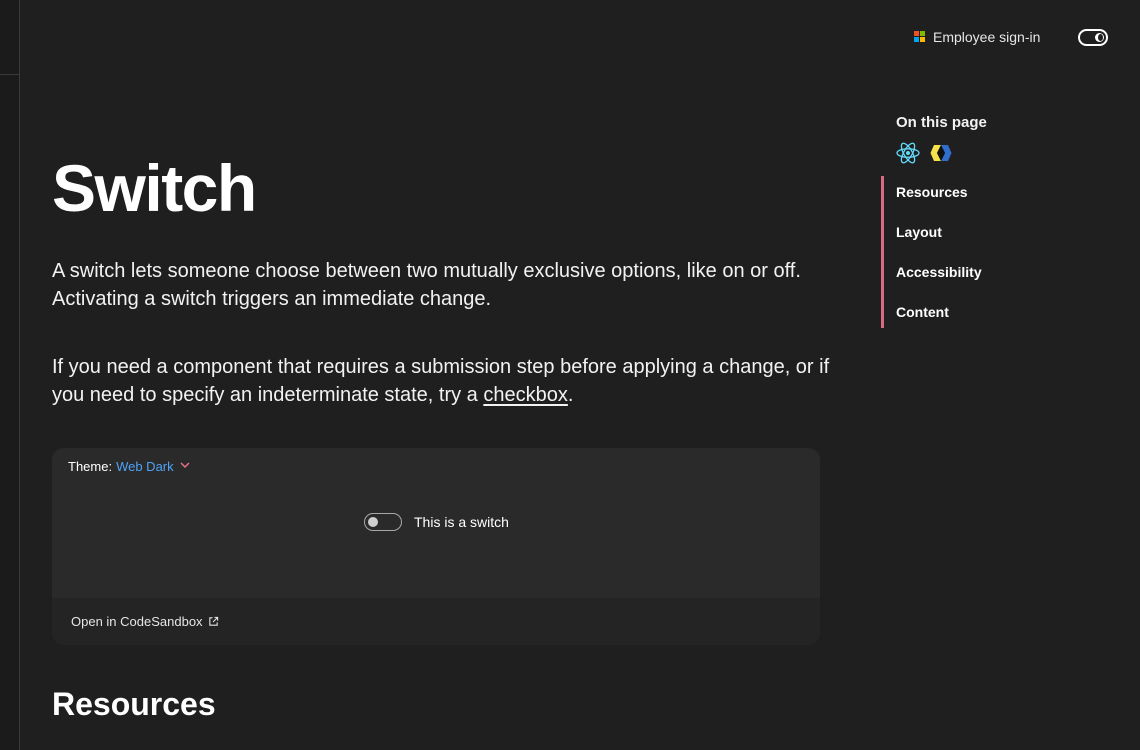 The height and width of the screenshot is (750, 1140). Describe the element at coordinates (213, 621) in the screenshot. I see `external-link-icon` at that location.